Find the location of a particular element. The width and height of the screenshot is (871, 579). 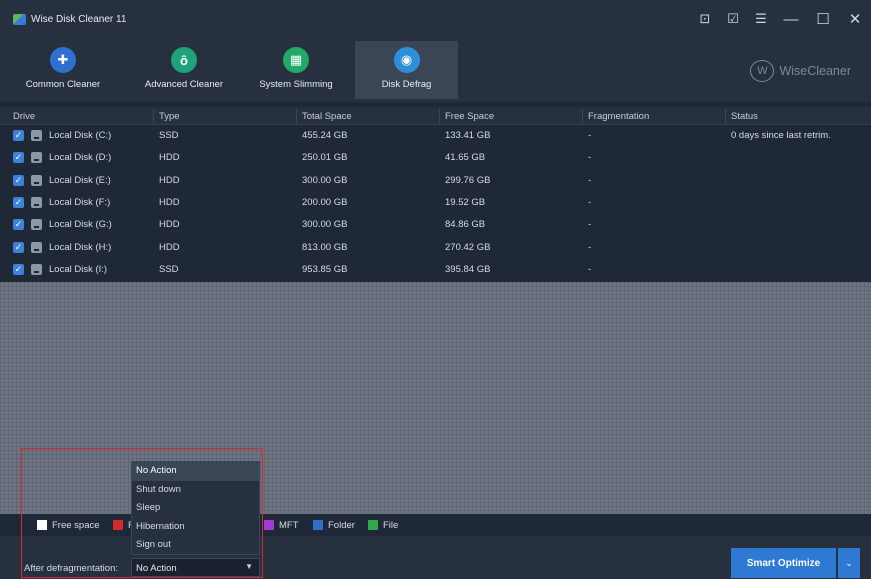

tool-label: Common Cleaner is located at coordinates (63, 84).